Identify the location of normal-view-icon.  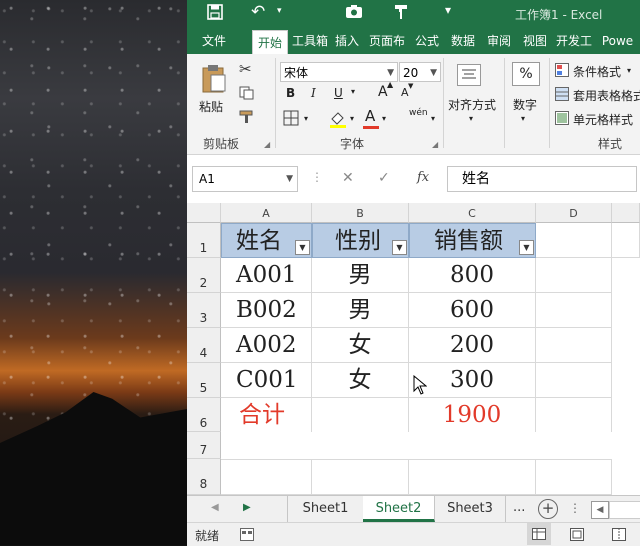
(539, 534).